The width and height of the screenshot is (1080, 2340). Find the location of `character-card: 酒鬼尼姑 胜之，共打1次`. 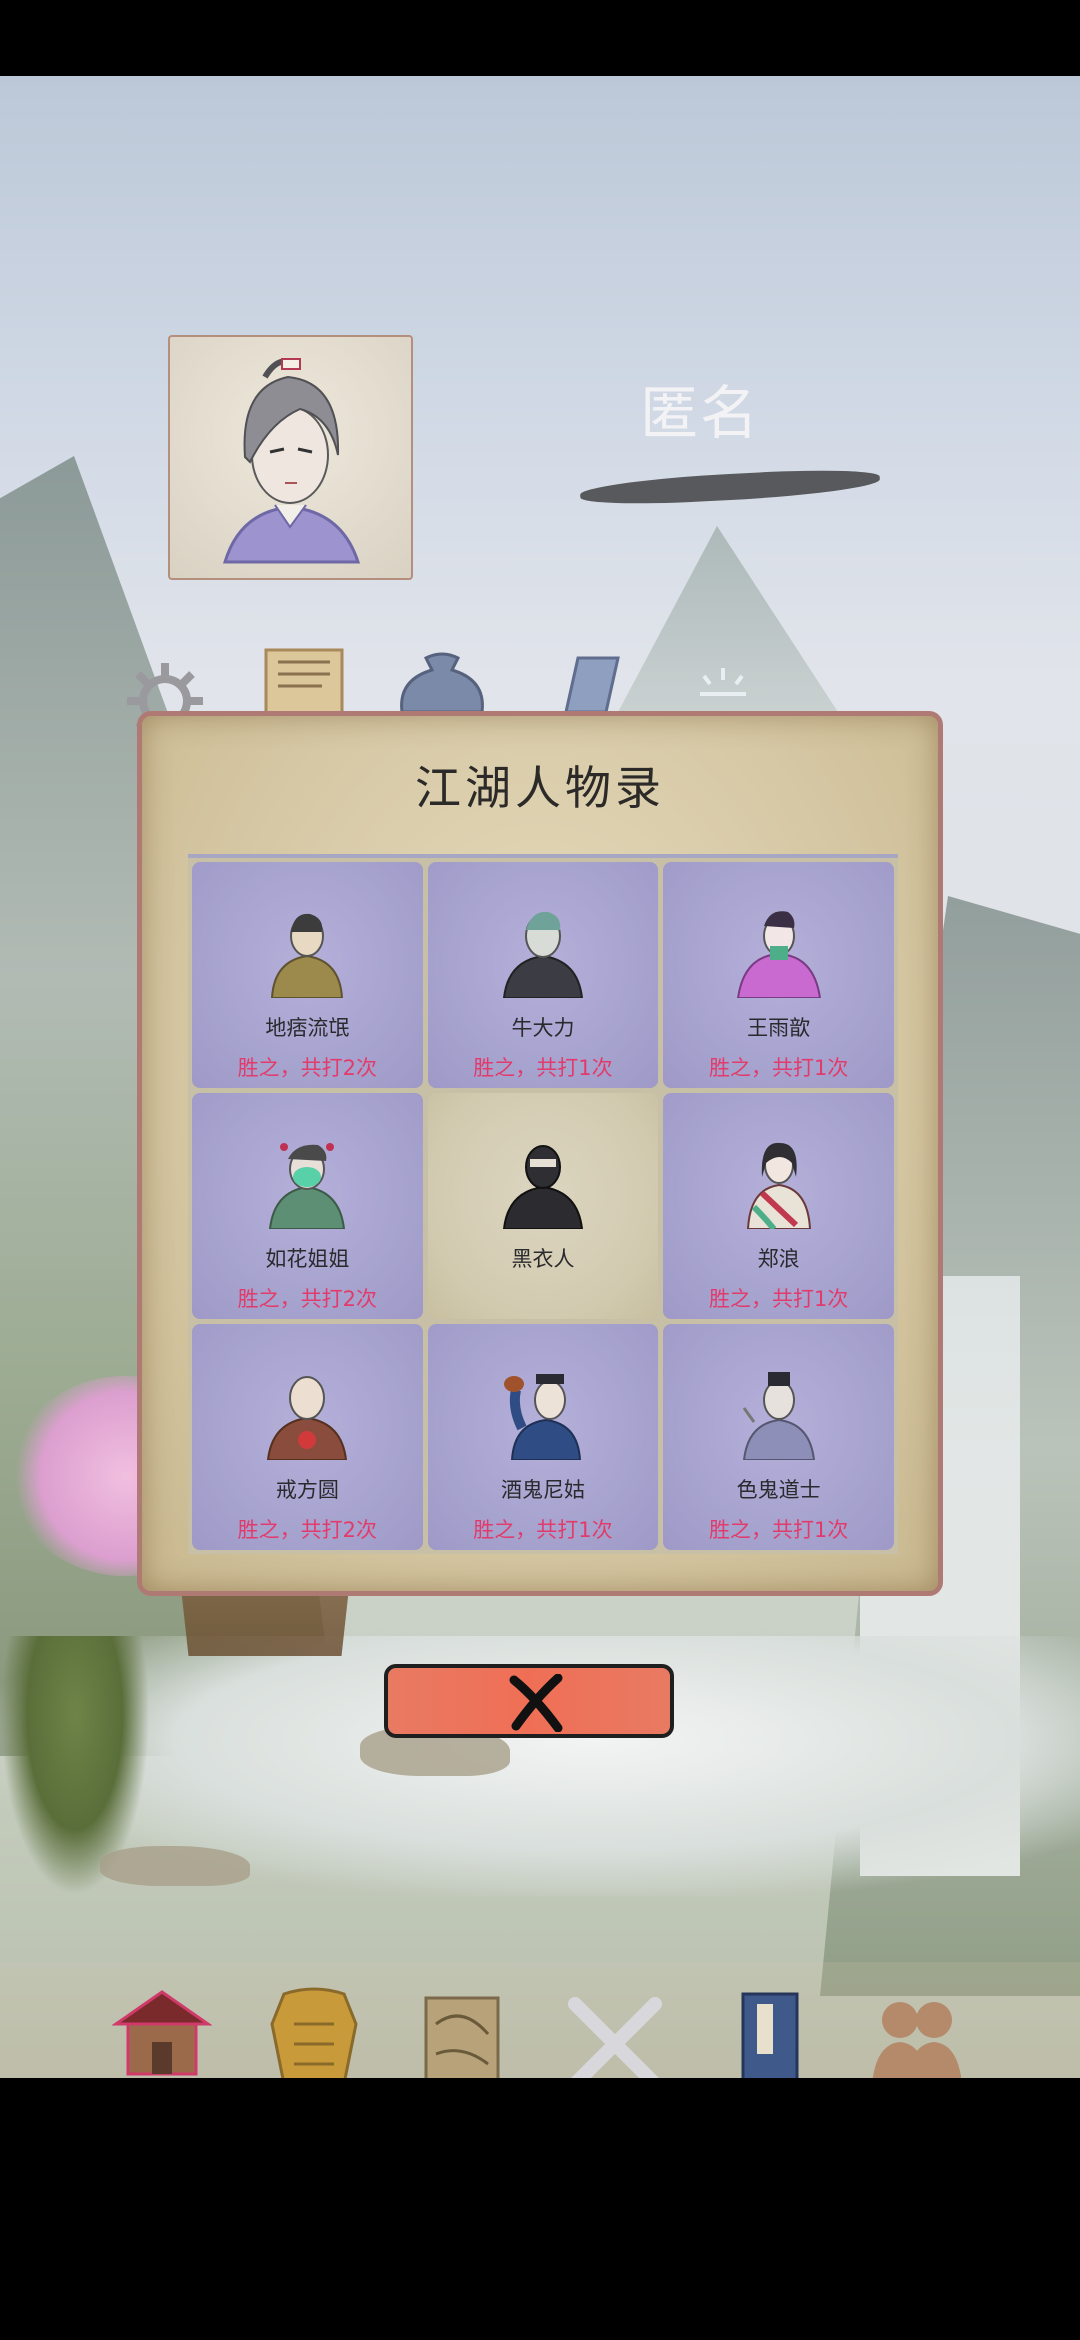

character-card: 酒鬼尼姑 胜之，共打1次 is located at coordinates (543, 1437).